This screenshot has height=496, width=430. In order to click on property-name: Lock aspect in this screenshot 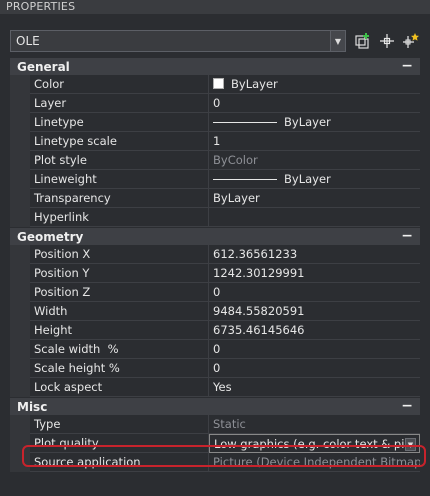, I will do `click(119, 387)`.